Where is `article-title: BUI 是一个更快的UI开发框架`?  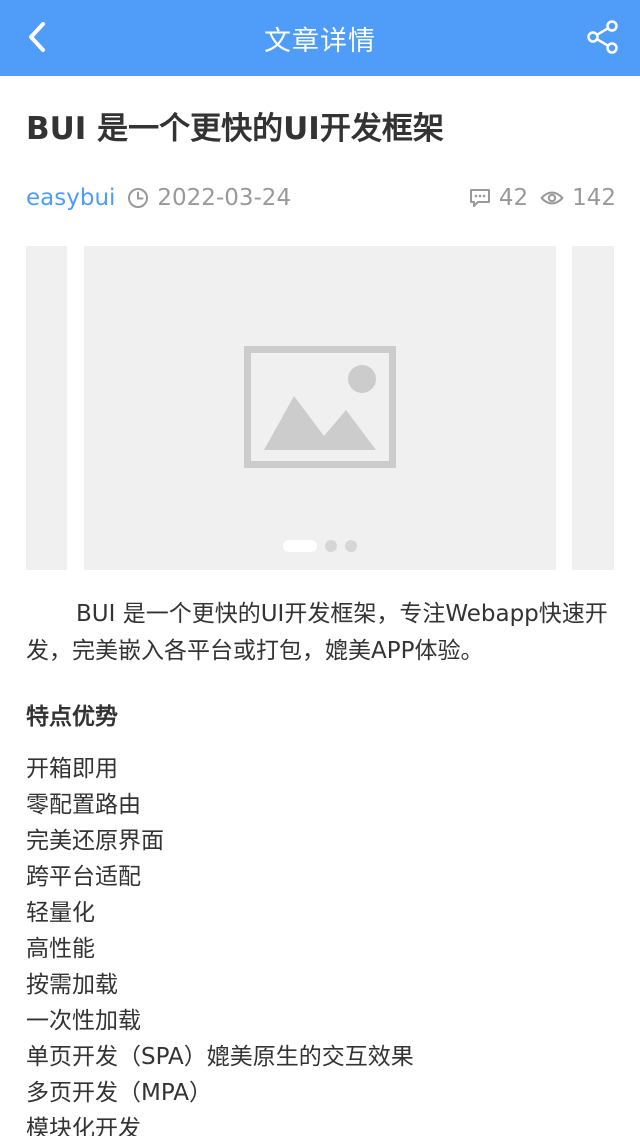
article-title: BUI 是一个更快的UI开发框架 is located at coordinates (235, 129).